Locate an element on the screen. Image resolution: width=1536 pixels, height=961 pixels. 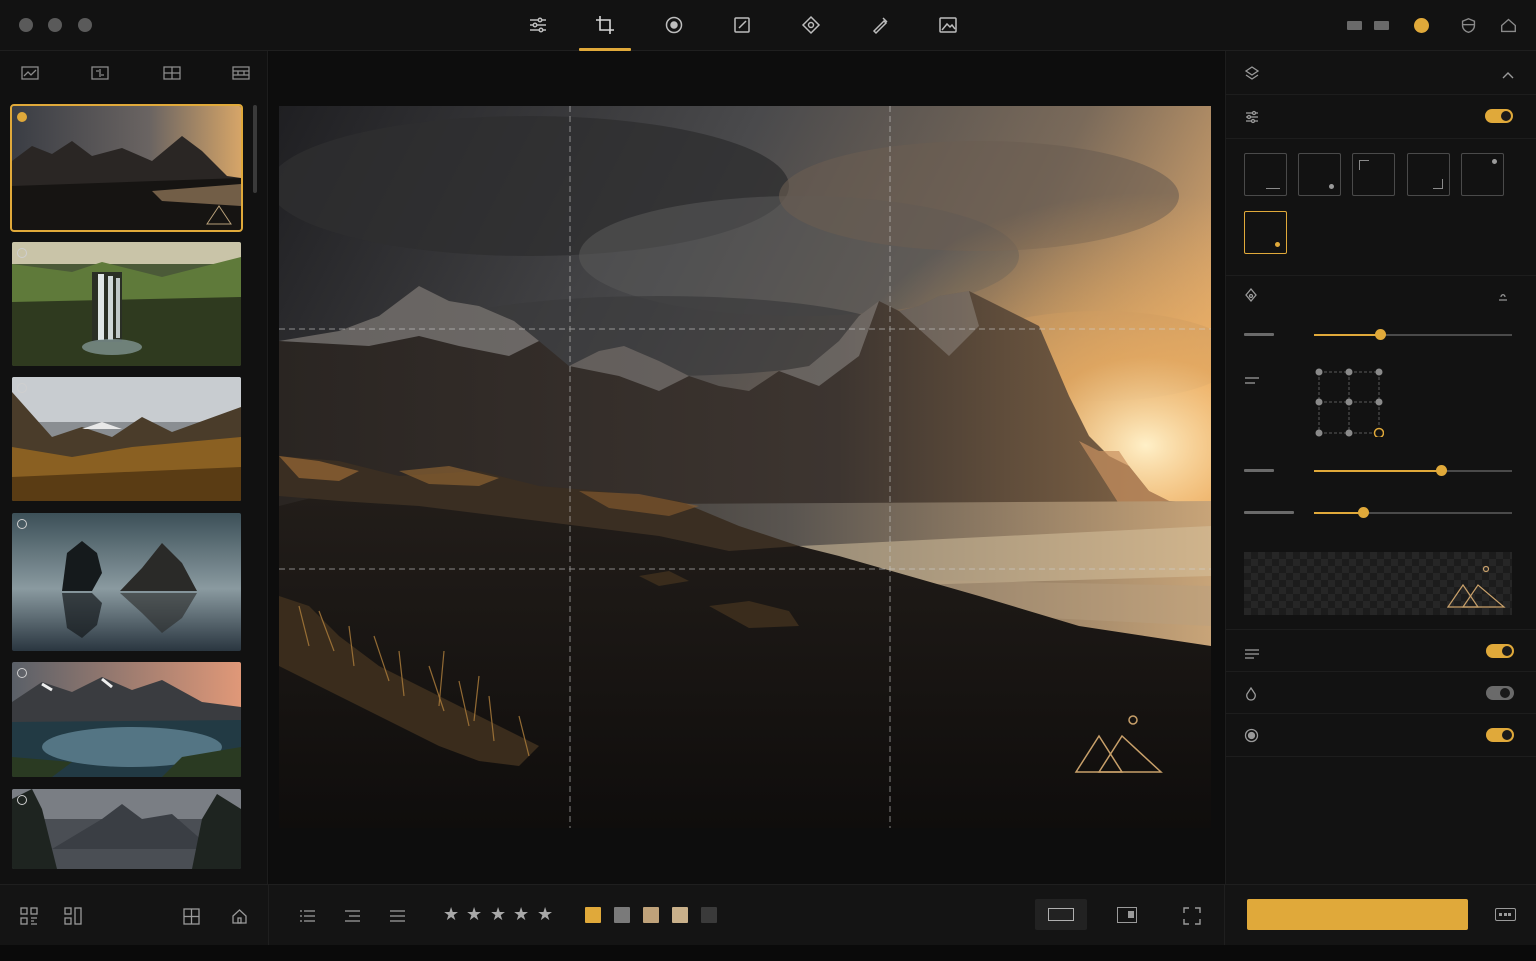
layers-icon is located at coordinates (1252, 75).